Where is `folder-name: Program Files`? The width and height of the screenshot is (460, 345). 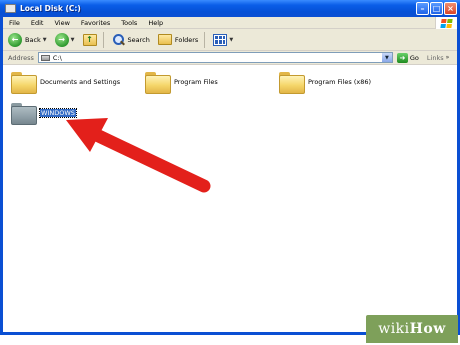
folder-name: Program Files is located at coordinates (196, 82).